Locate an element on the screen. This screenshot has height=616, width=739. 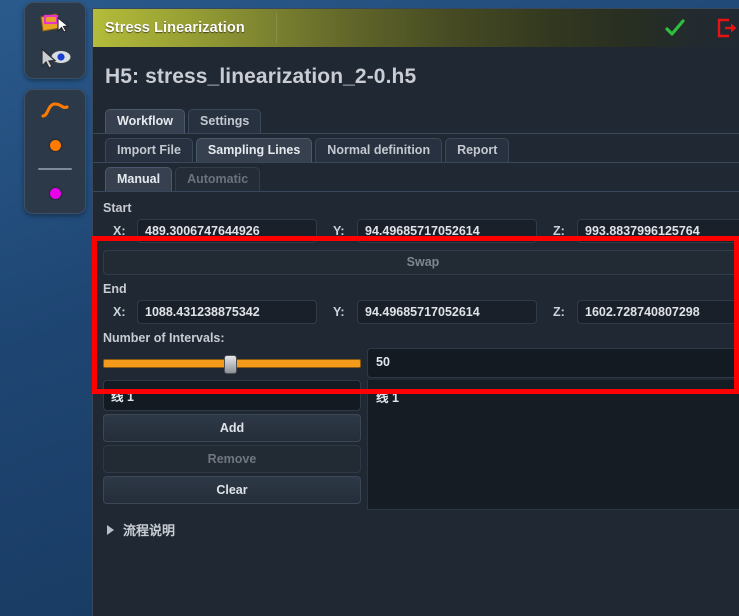
intervals-slider-track is located at coordinates (232, 364).